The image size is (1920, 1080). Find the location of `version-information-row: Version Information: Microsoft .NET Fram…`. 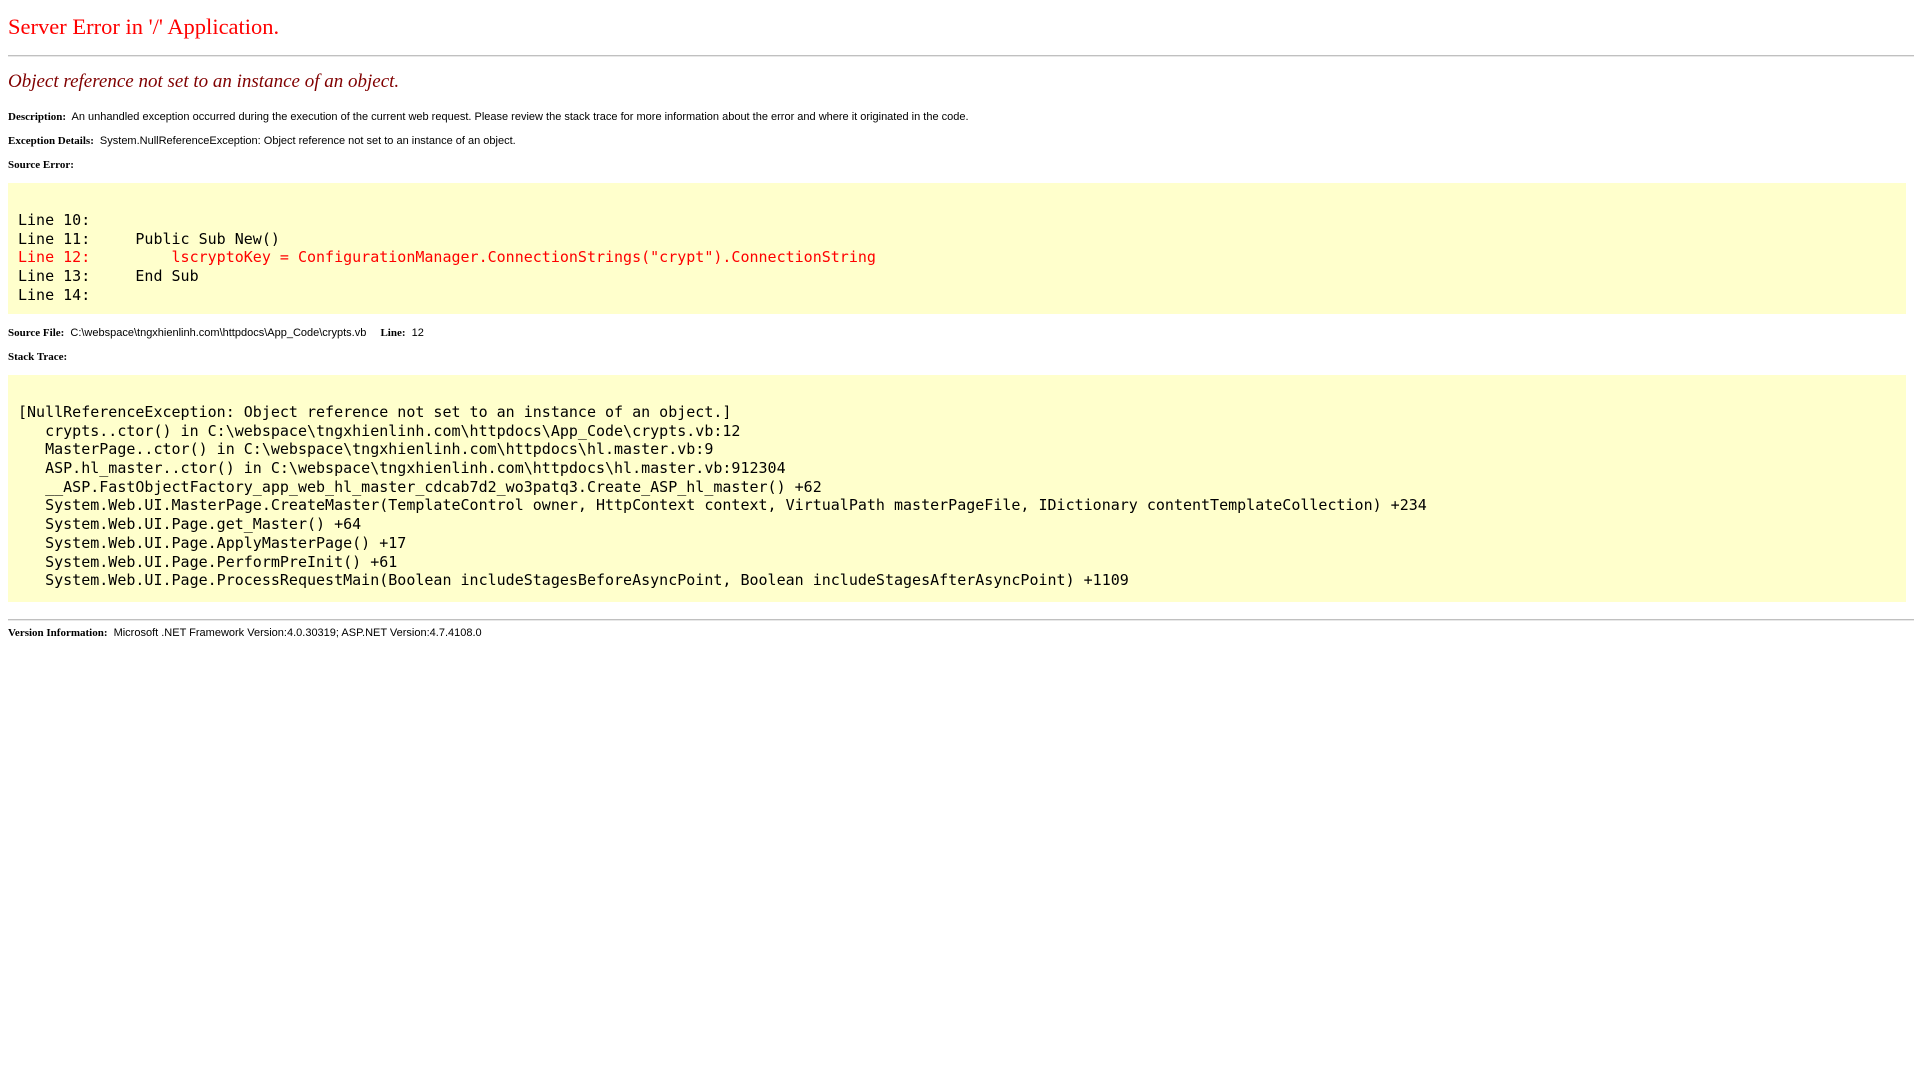

version-information-row: Version Information: Microsoft .NET Fram… is located at coordinates (245, 633).